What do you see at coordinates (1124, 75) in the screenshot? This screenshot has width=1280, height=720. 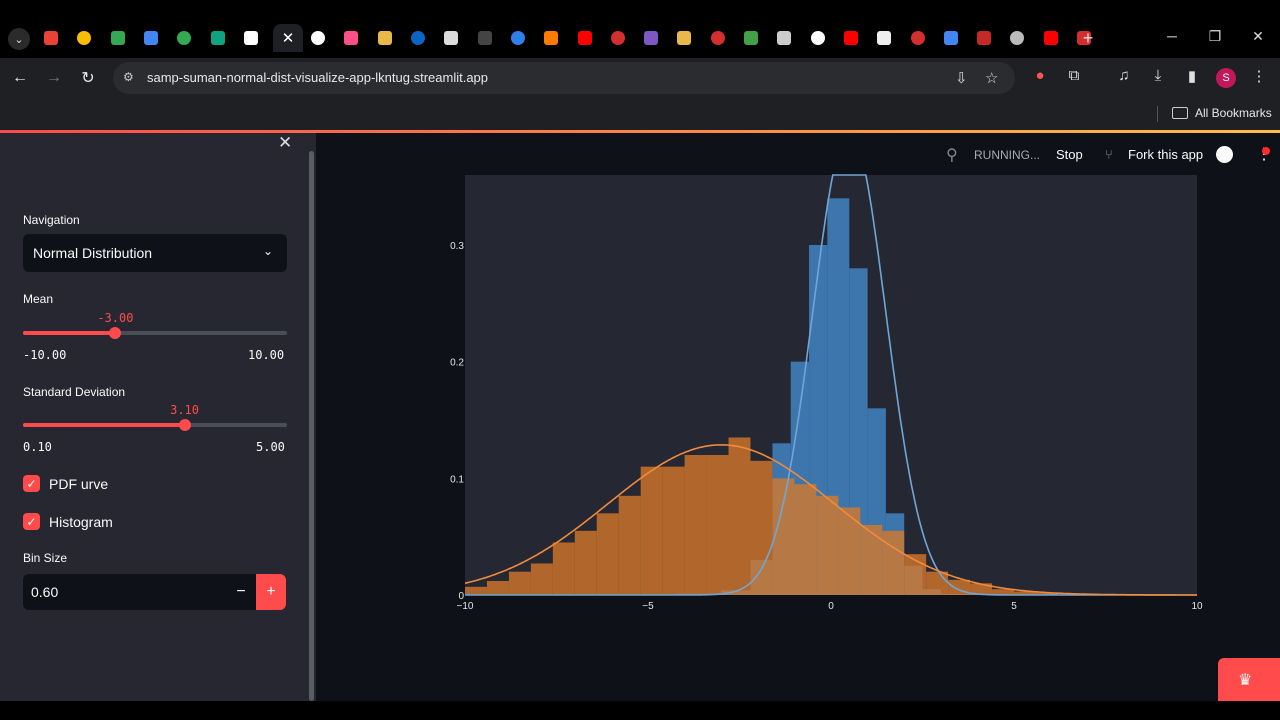 I see `media-control-icon: ♫` at bounding box center [1124, 75].